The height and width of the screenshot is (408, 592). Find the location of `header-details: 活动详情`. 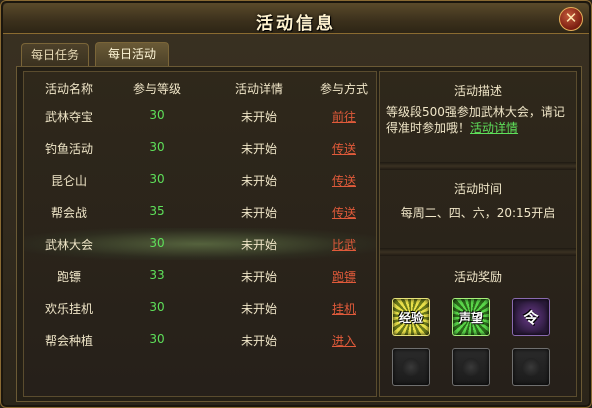

header-details: 活动详情 is located at coordinates (258, 89).